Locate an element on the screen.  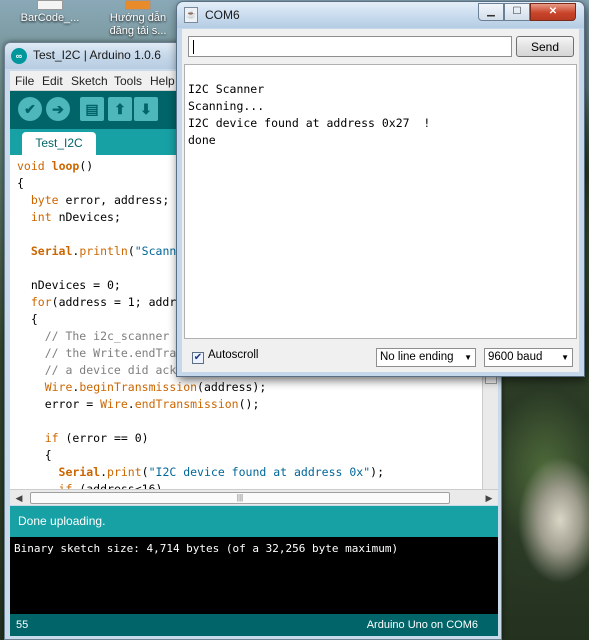
baud-rate-value: 9600 baud is located at coordinates (515, 357).